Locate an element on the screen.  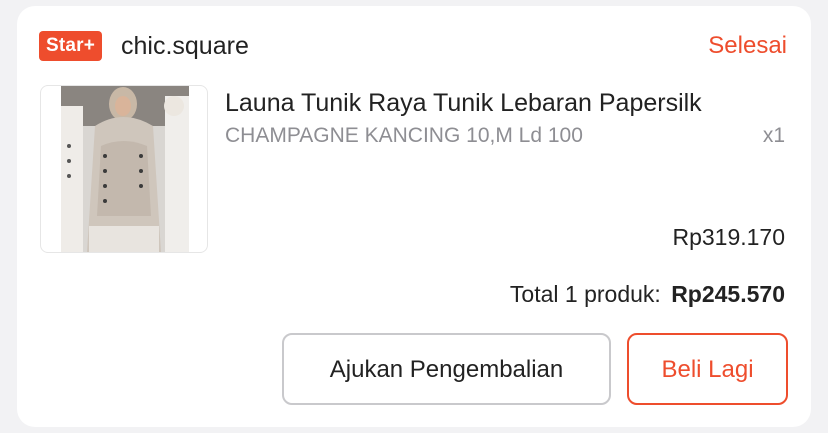
product-title: Launa Tunik Raya Tunik Lebaran Papersilk is located at coordinates (463, 103).